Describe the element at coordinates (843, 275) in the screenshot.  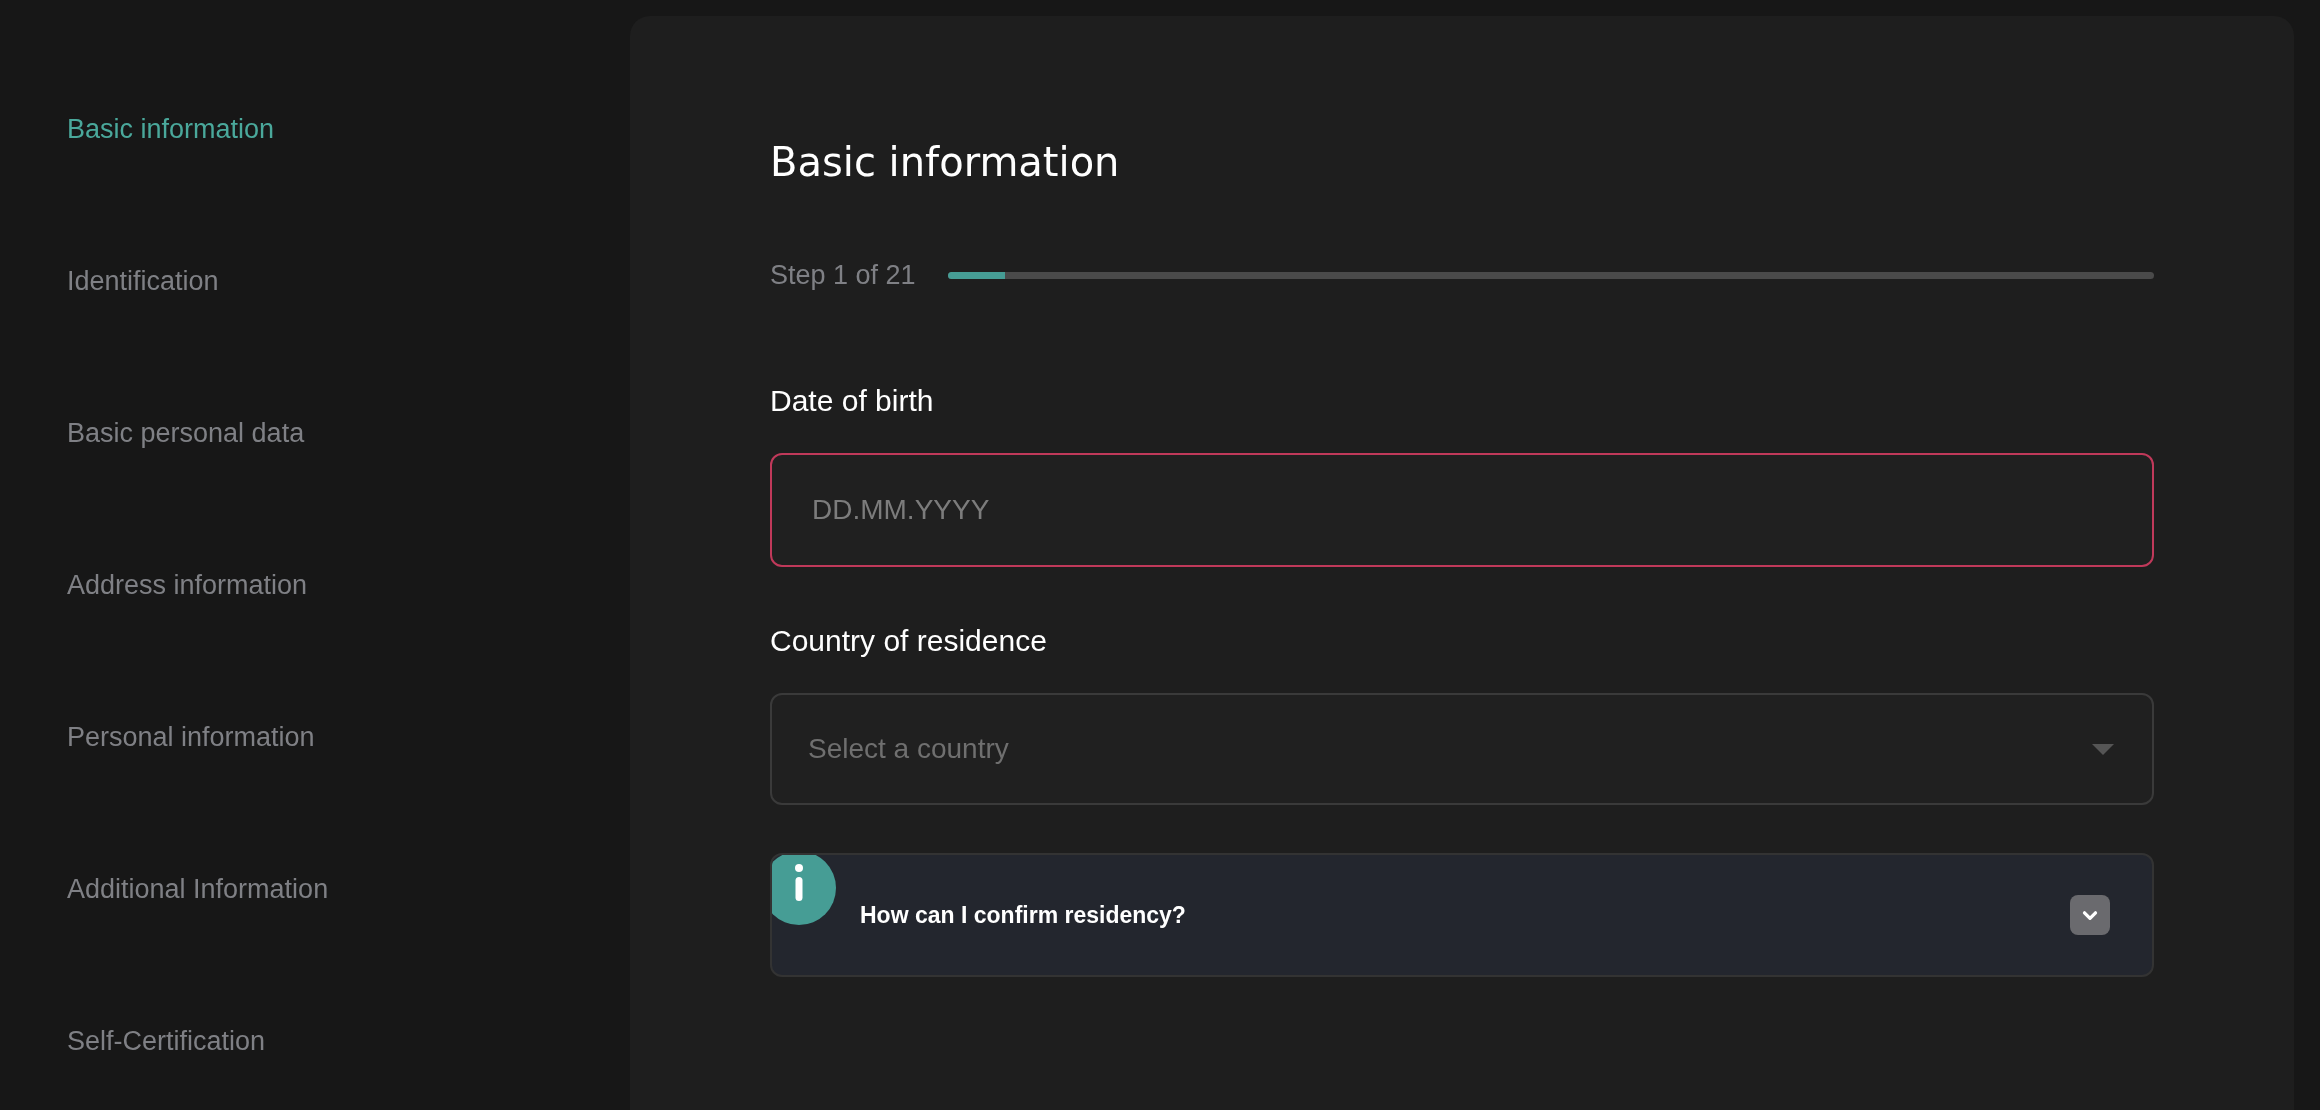
I see `step-counter: Step 1 of 21` at that location.